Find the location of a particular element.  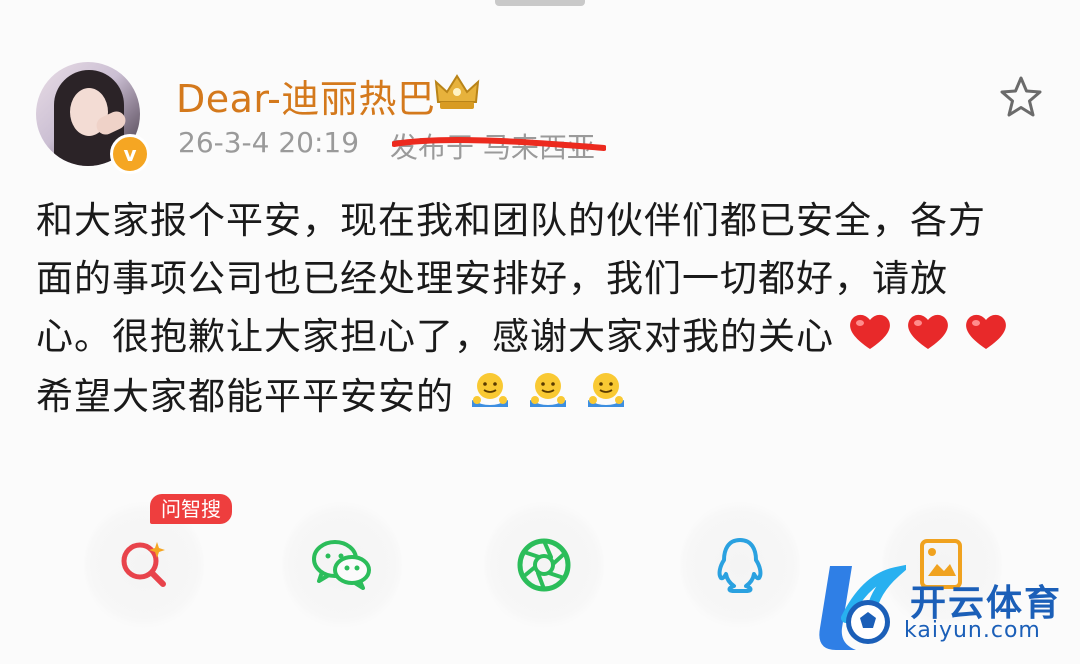

wechat-share-button is located at coordinates (342, 565).